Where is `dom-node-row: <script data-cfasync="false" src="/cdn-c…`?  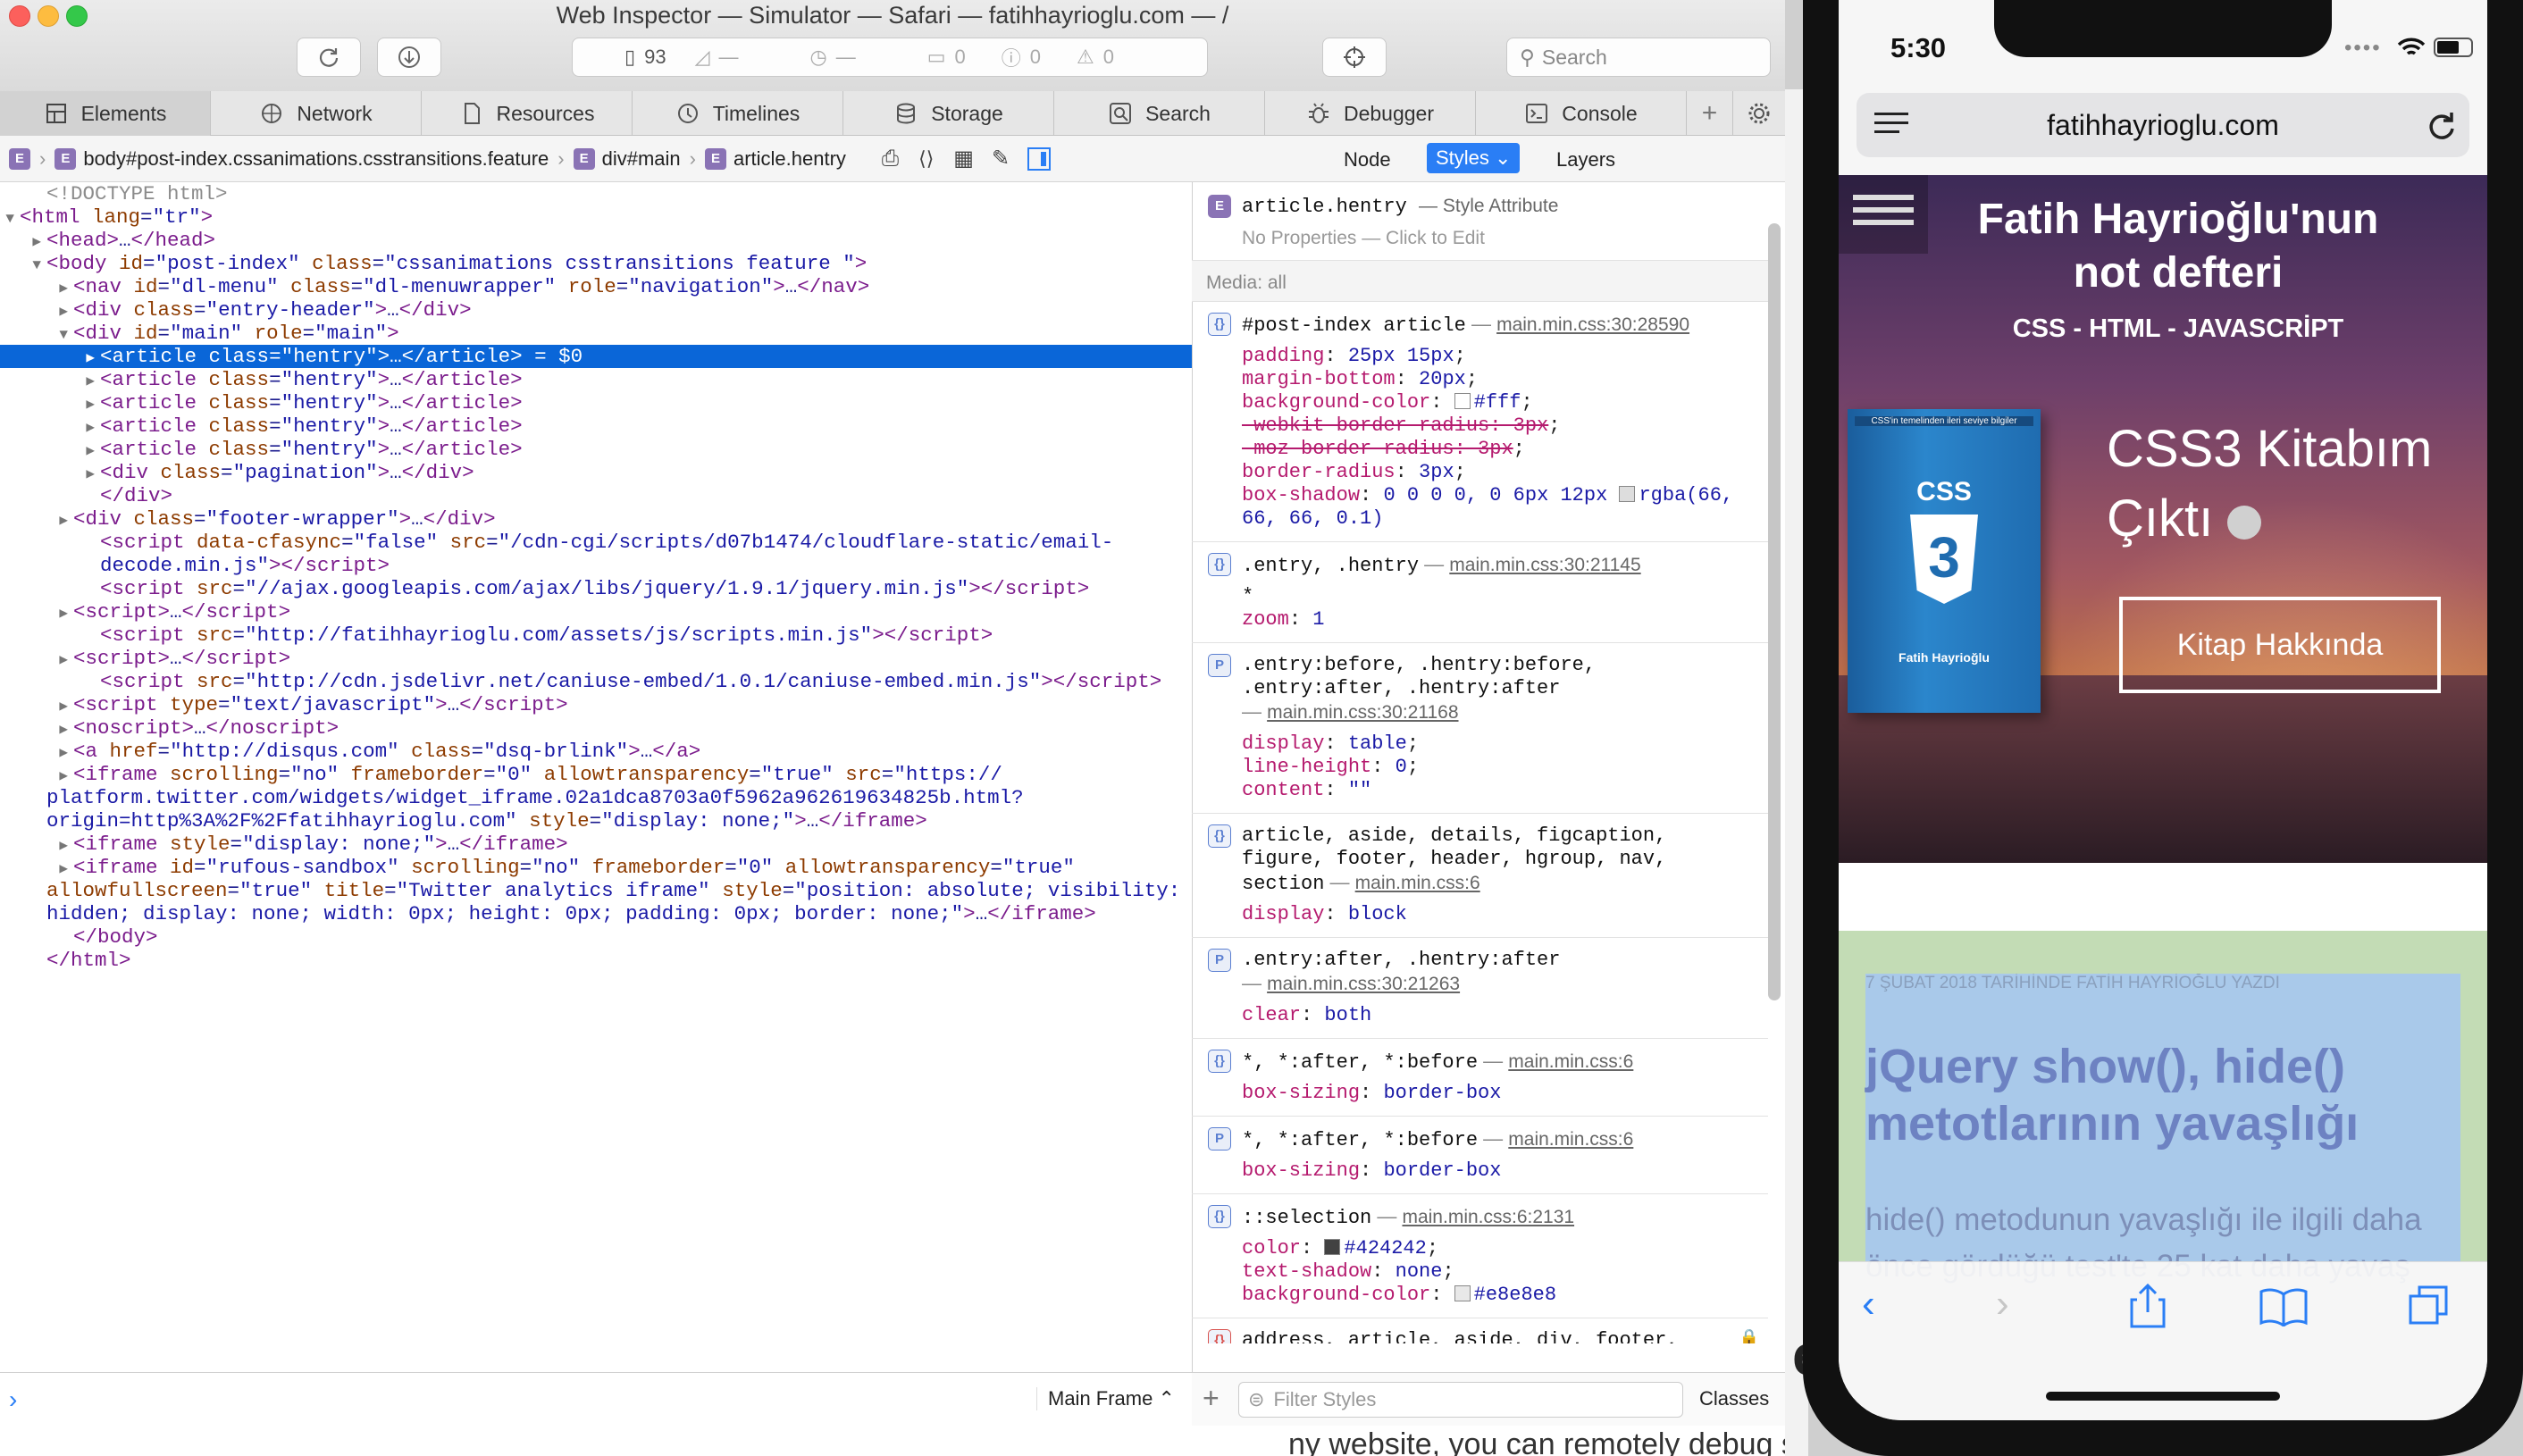 dom-node-row: <script data-cfasync="false" src="/cdn-c… is located at coordinates (596, 542).